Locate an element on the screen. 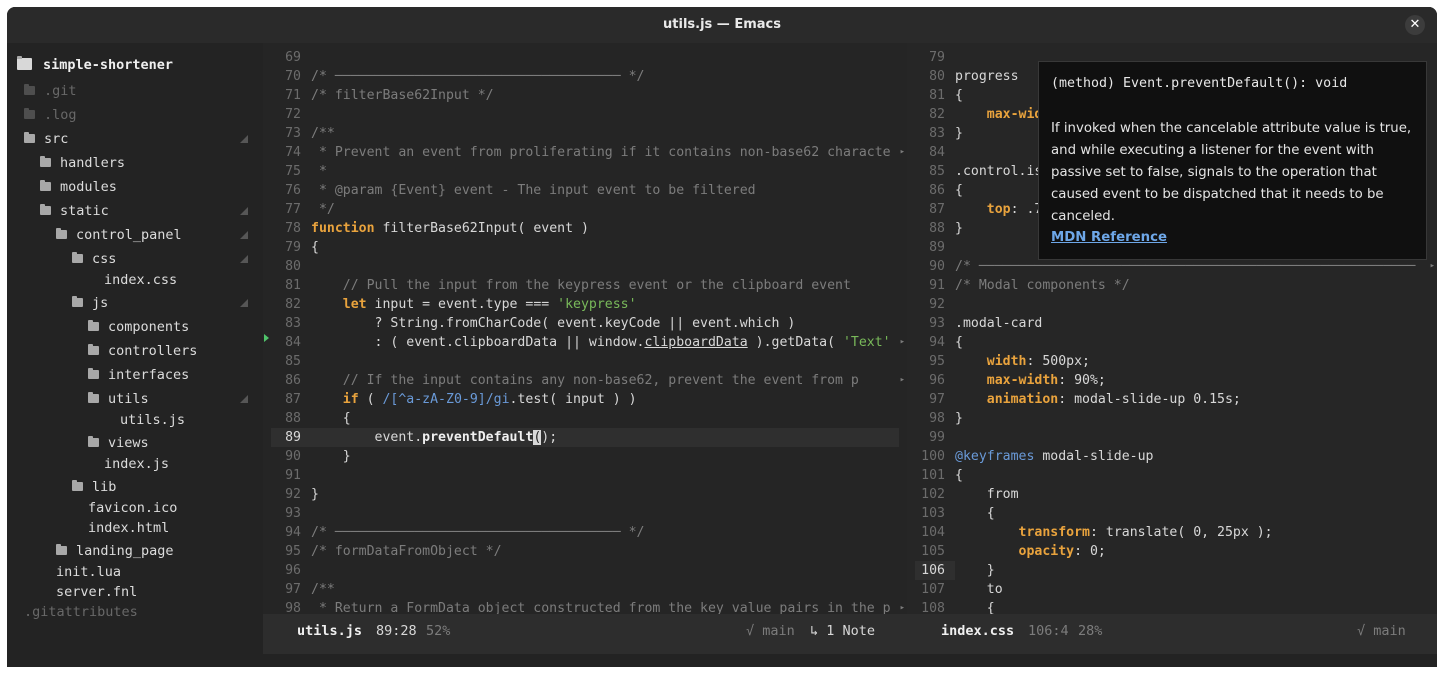 This screenshot has width=1444, height=673. tree-item-git: .git is located at coordinates (135, 91).